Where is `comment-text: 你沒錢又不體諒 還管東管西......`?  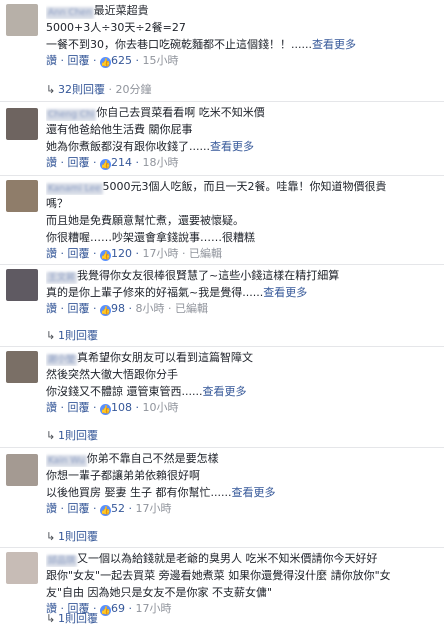 comment-text: 你沒錢又不體諒 還管東管西...... is located at coordinates (124, 391).